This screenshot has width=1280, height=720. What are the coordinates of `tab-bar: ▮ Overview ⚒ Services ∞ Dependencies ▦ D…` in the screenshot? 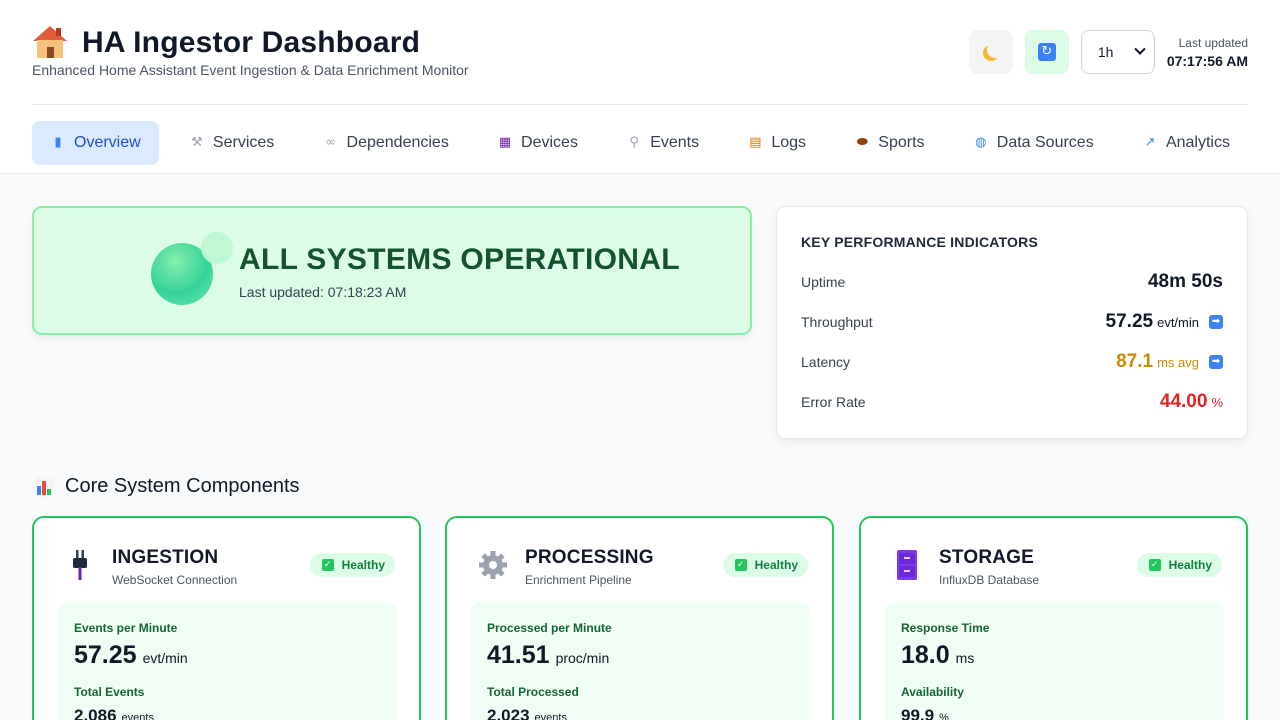 It's located at (640, 143).